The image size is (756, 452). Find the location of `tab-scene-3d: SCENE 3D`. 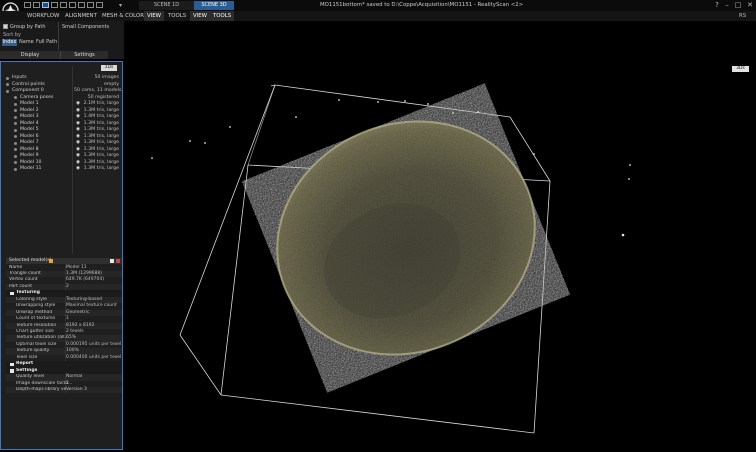

tab-scene-3d: SCENE 3D is located at coordinates (214, 5).